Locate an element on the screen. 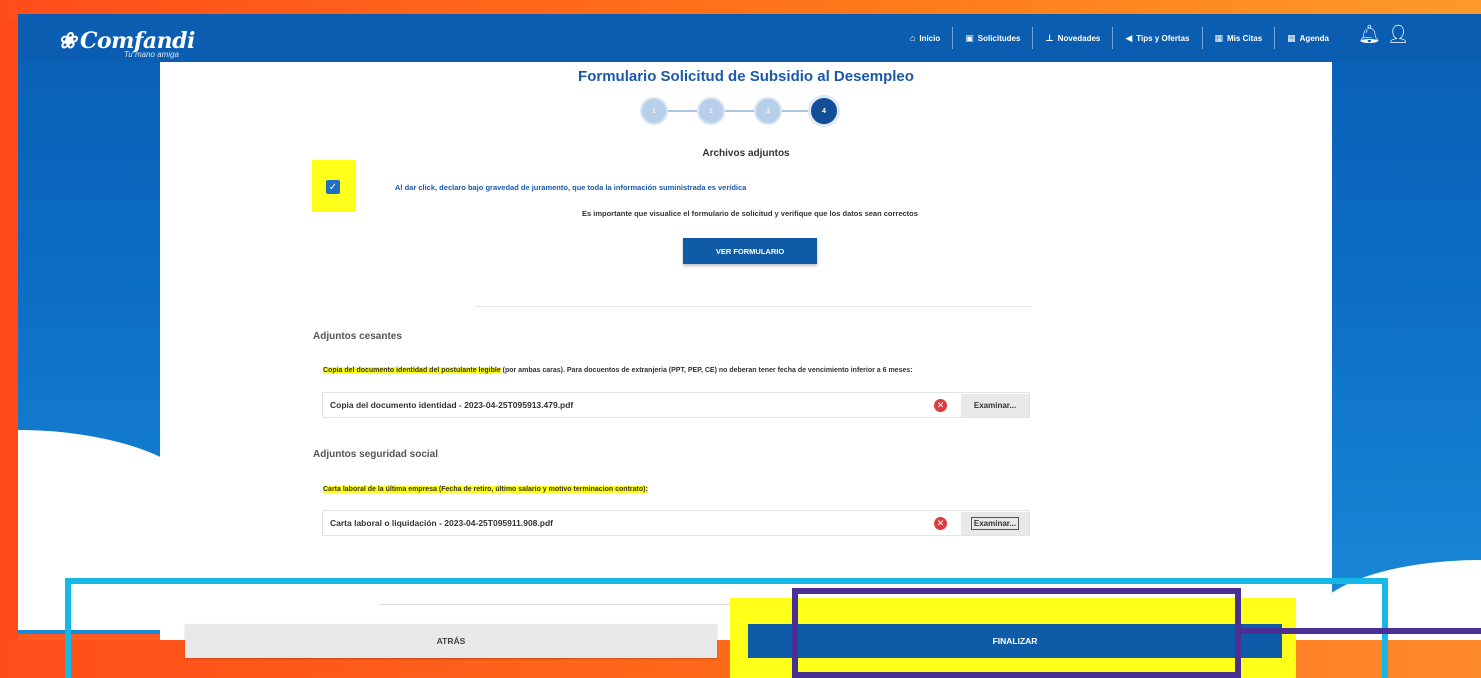 Image resolution: width=1481 pixels, height=678 pixels. step-number: 3 is located at coordinates (768, 111).